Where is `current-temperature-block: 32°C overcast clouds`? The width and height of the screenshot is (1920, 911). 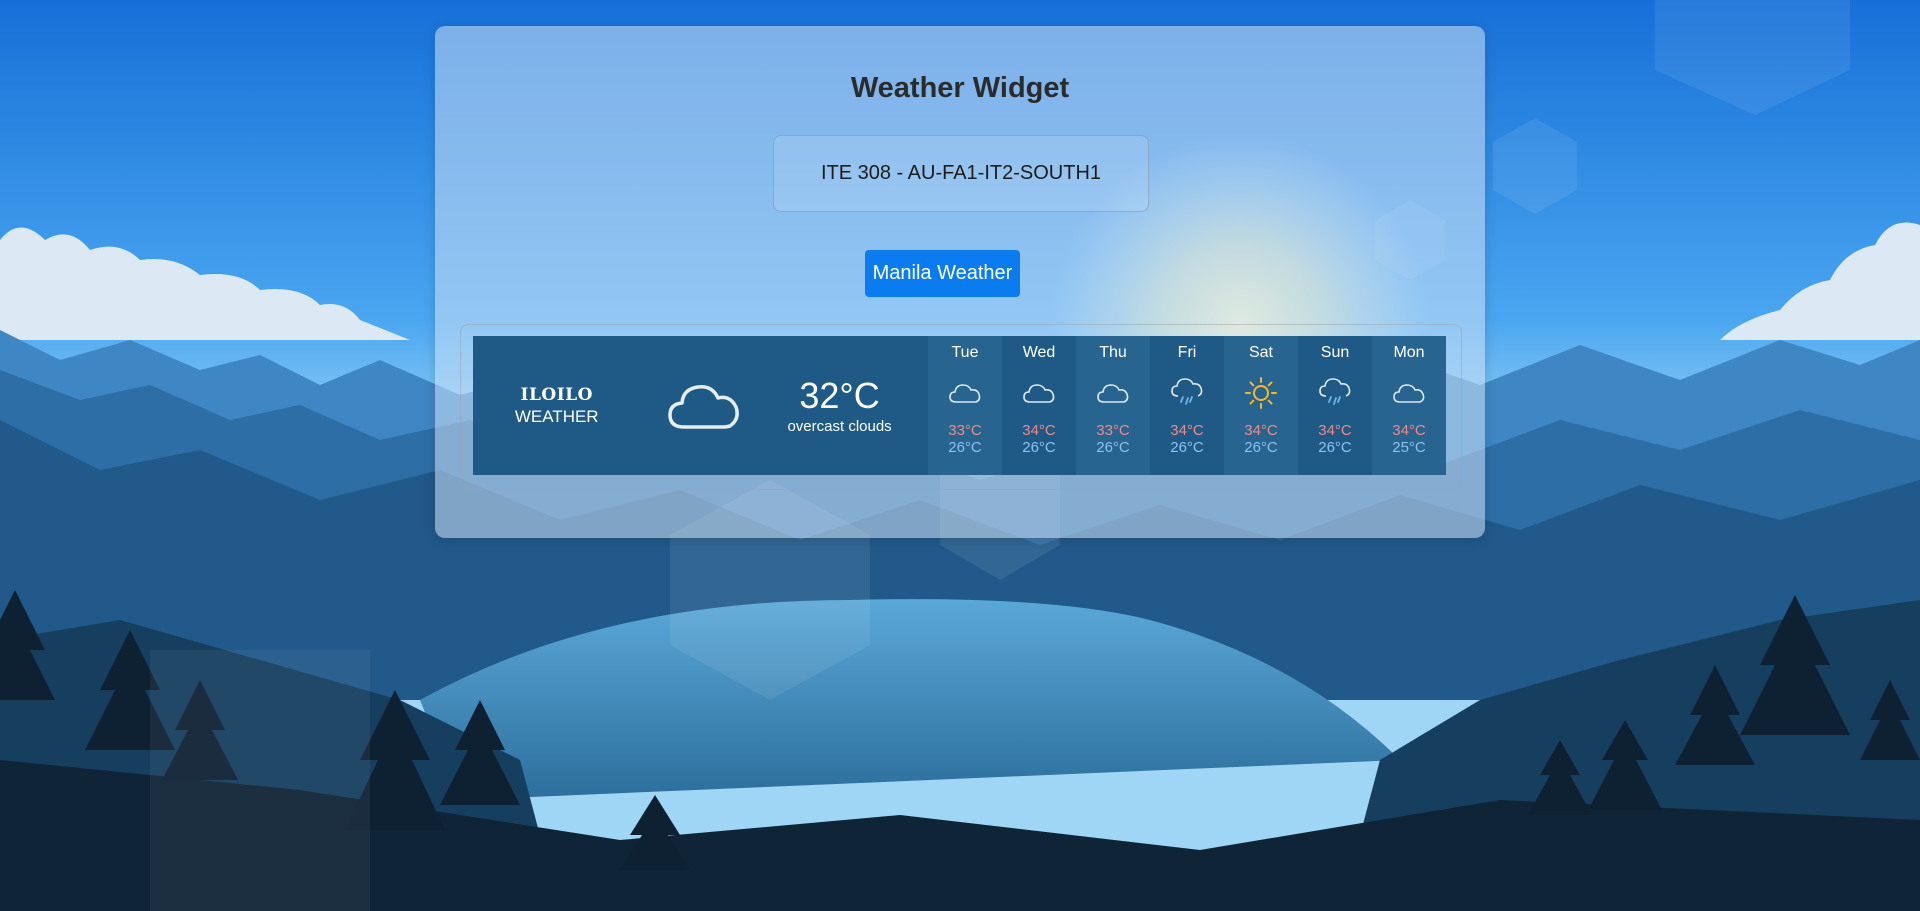 current-temperature-block: 32°C overcast clouds is located at coordinates (839, 405).